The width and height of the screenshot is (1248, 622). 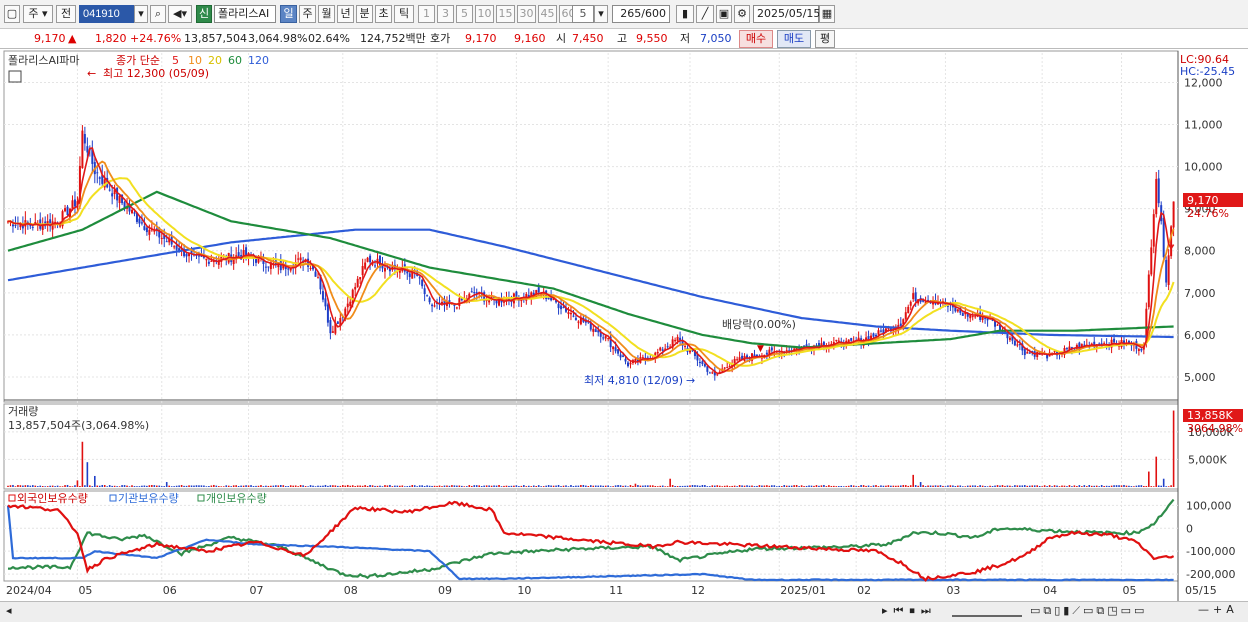 What do you see at coordinates (742, 14) in the screenshot?
I see `settings-icon: ⚙` at bounding box center [742, 14].